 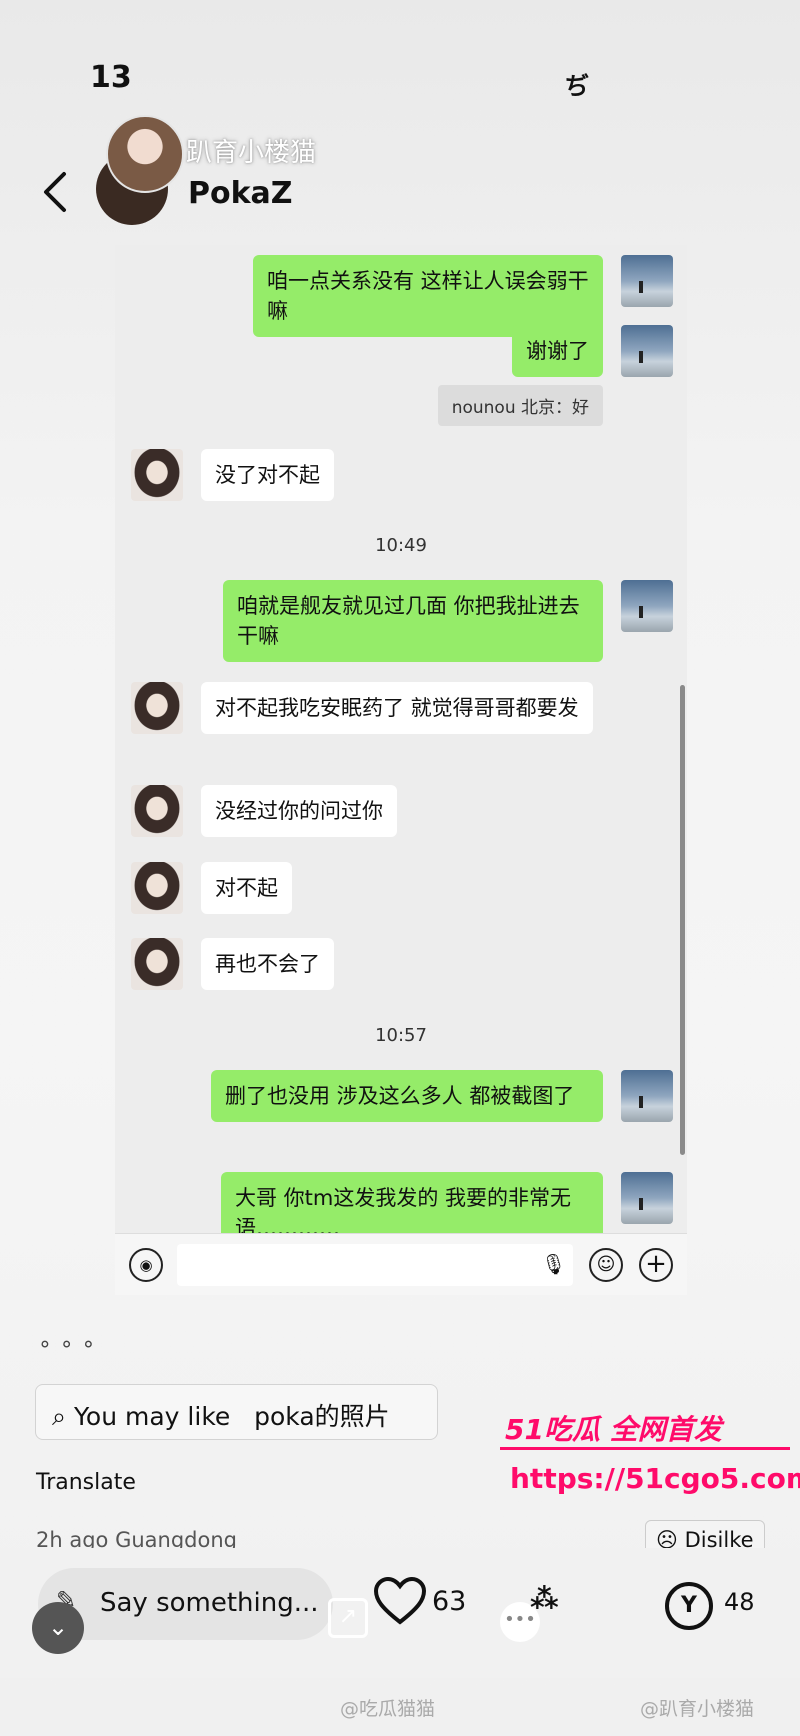 What do you see at coordinates (111, 77) in the screenshot?
I see `status-time: 13` at bounding box center [111, 77].